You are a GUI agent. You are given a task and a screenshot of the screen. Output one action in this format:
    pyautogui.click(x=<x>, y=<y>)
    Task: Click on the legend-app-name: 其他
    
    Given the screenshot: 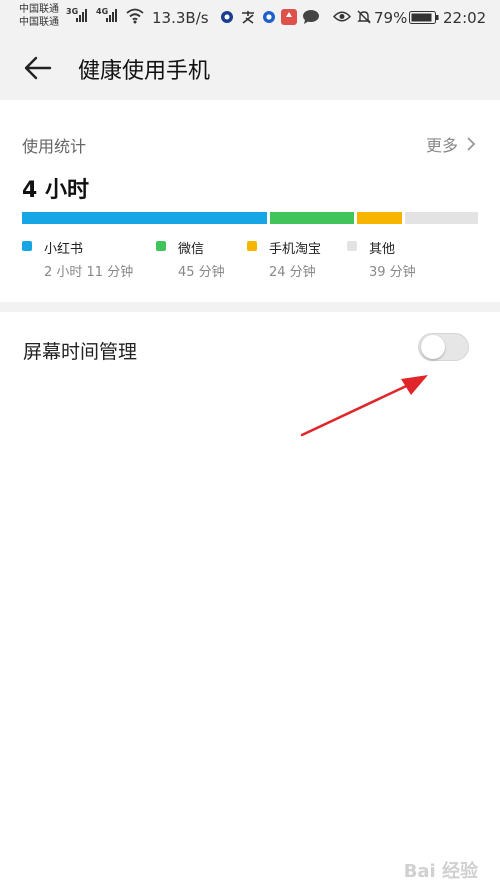 What is the action you would take?
    pyautogui.click(x=382, y=249)
    